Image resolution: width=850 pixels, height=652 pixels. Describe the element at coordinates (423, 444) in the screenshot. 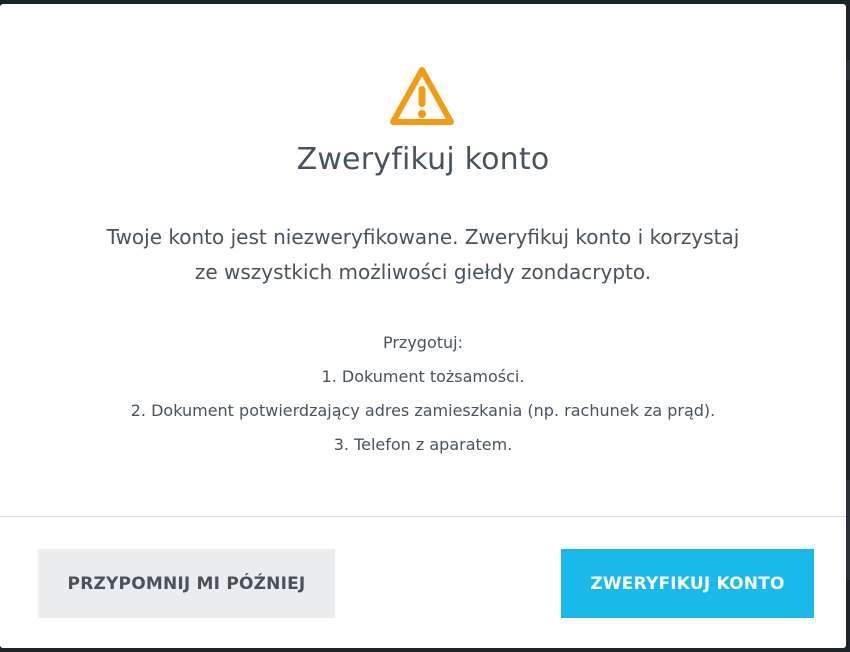

I see `prepare-item: 3. Telefon z aparatem.` at that location.